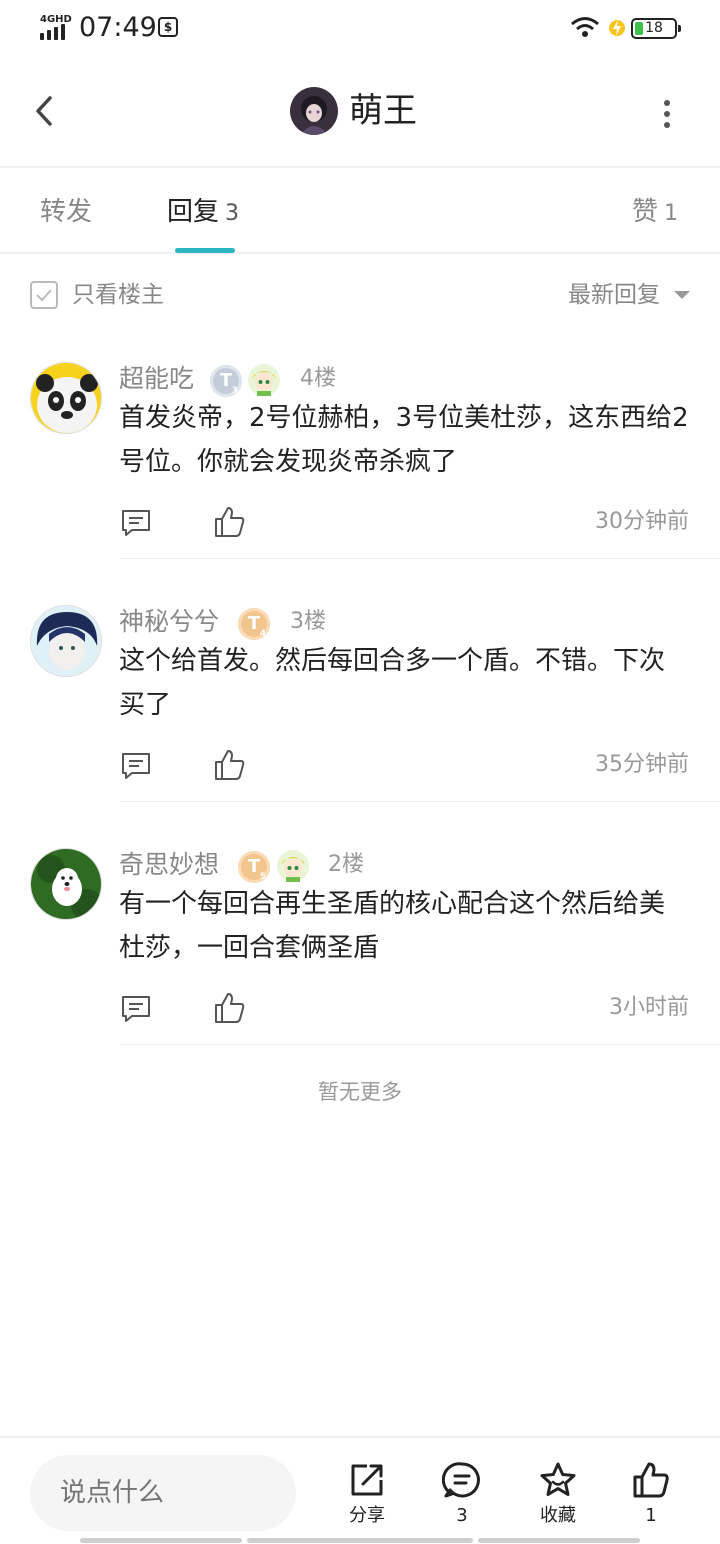  Describe the element at coordinates (651, 1515) in the screenshot. I see `like-count: 1` at that location.